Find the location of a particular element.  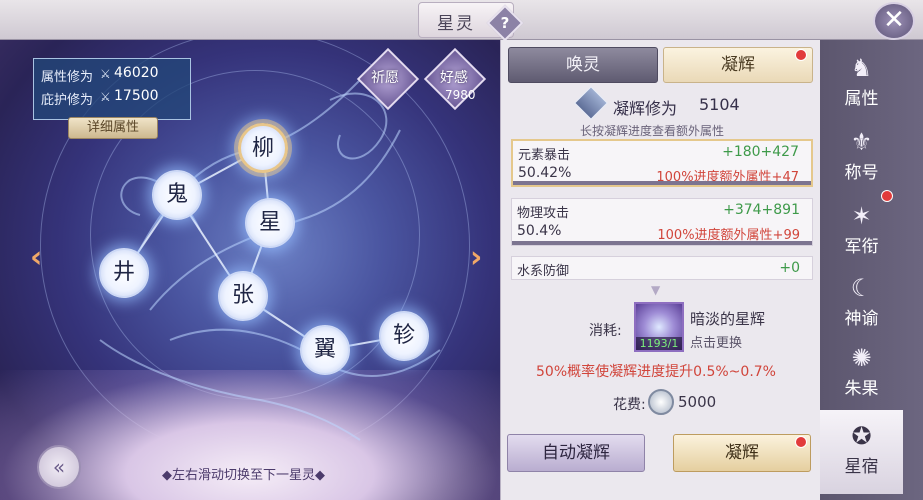

page-title: 星灵 is located at coordinates (456, 24).